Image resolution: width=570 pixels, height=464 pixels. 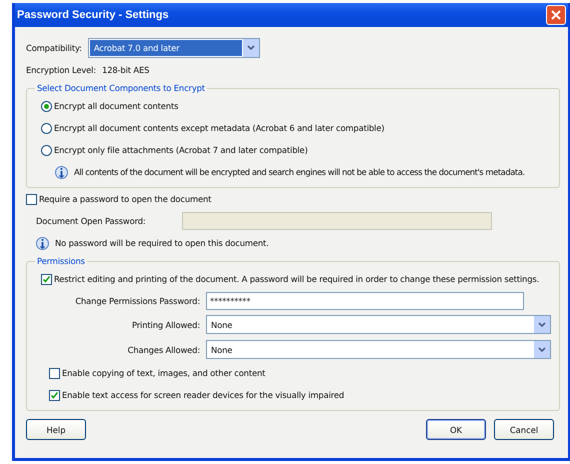 What do you see at coordinates (54, 48) in the screenshot?
I see `compatibility-label: Compatibility:` at bounding box center [54, 48].